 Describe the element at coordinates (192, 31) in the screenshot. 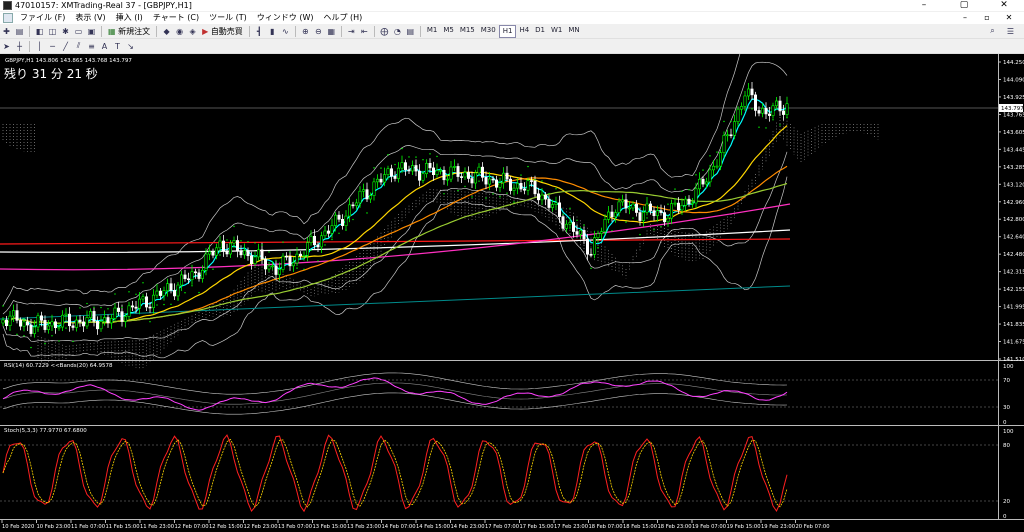

I see `market-icon: ◈` at that location.